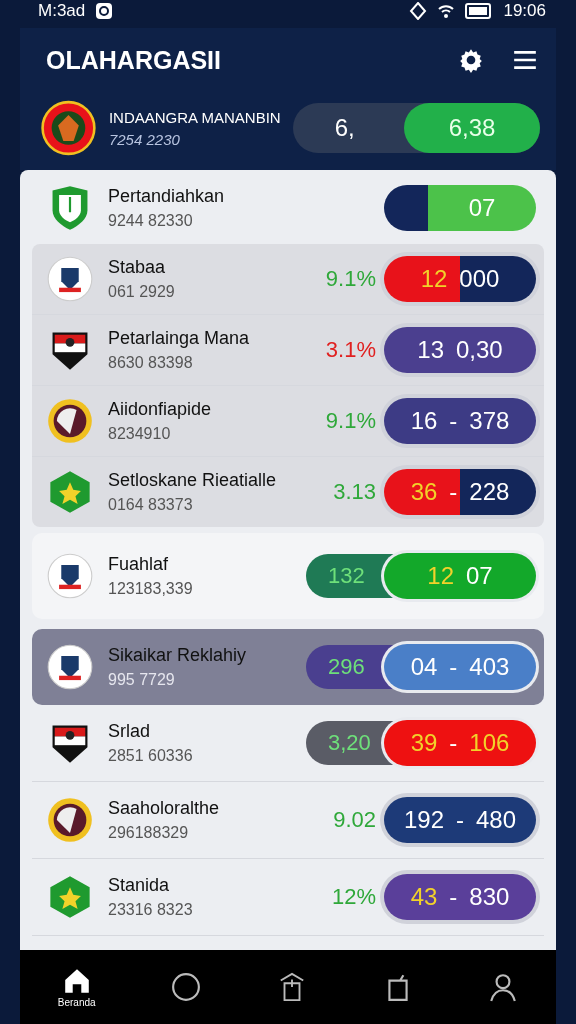 This screenshot has height=1024, width=576. Describe the element at coordinates (424, 667) in the screenshot. I see `home-score: 04` at that location.